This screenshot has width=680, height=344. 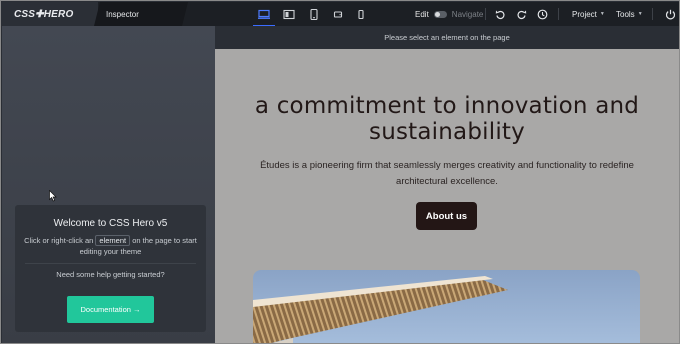 I want to click on project-menu: Project ▼, so click(x=588, y=14).